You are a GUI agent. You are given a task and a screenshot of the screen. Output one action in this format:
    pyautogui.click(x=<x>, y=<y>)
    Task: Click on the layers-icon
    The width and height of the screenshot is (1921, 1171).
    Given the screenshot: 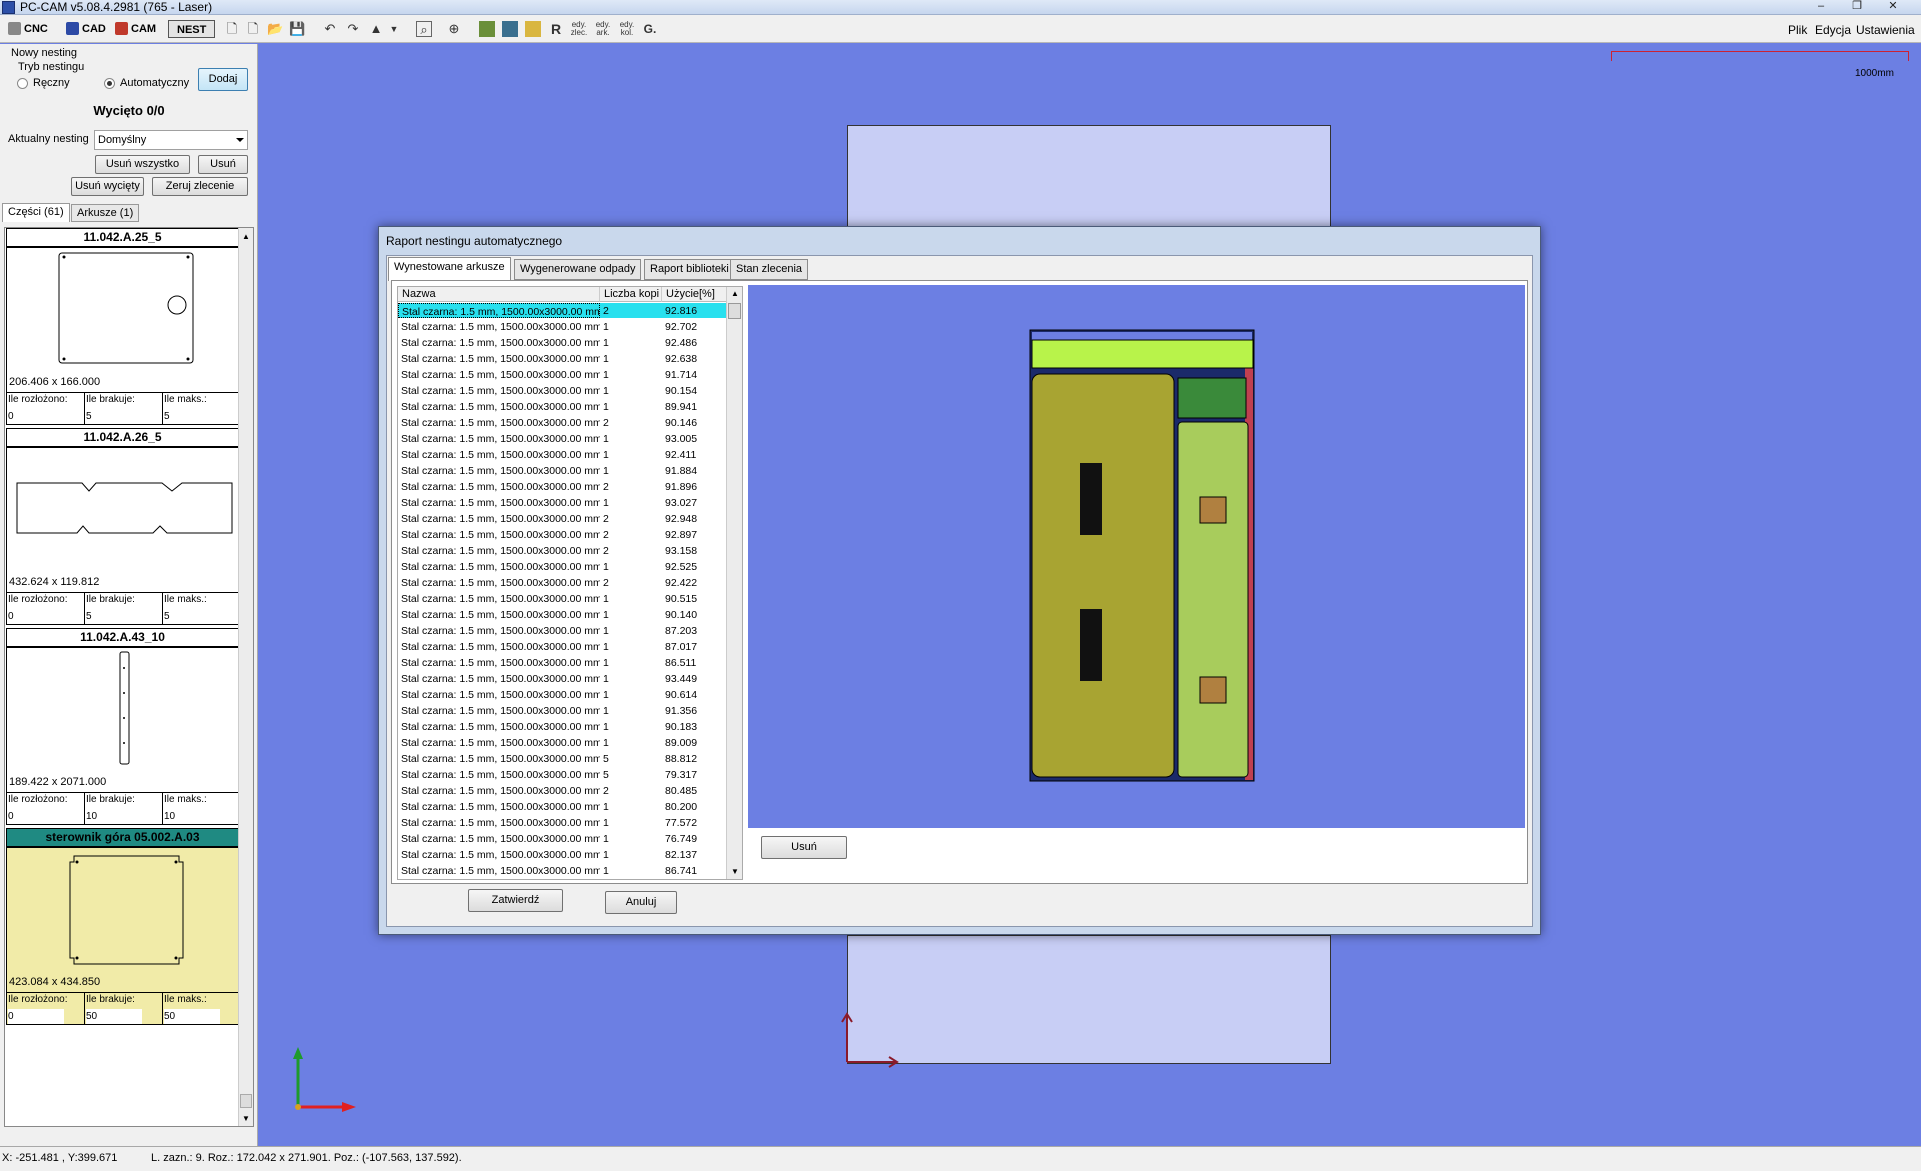 What is the action you would take?
    pyautogui.click(x=533, y=29)
    